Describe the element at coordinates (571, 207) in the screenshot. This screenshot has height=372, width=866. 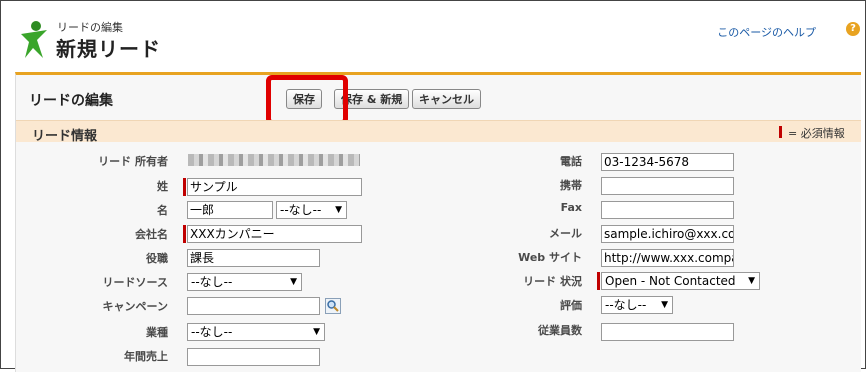
I see `fax-label: Fax` at that location.